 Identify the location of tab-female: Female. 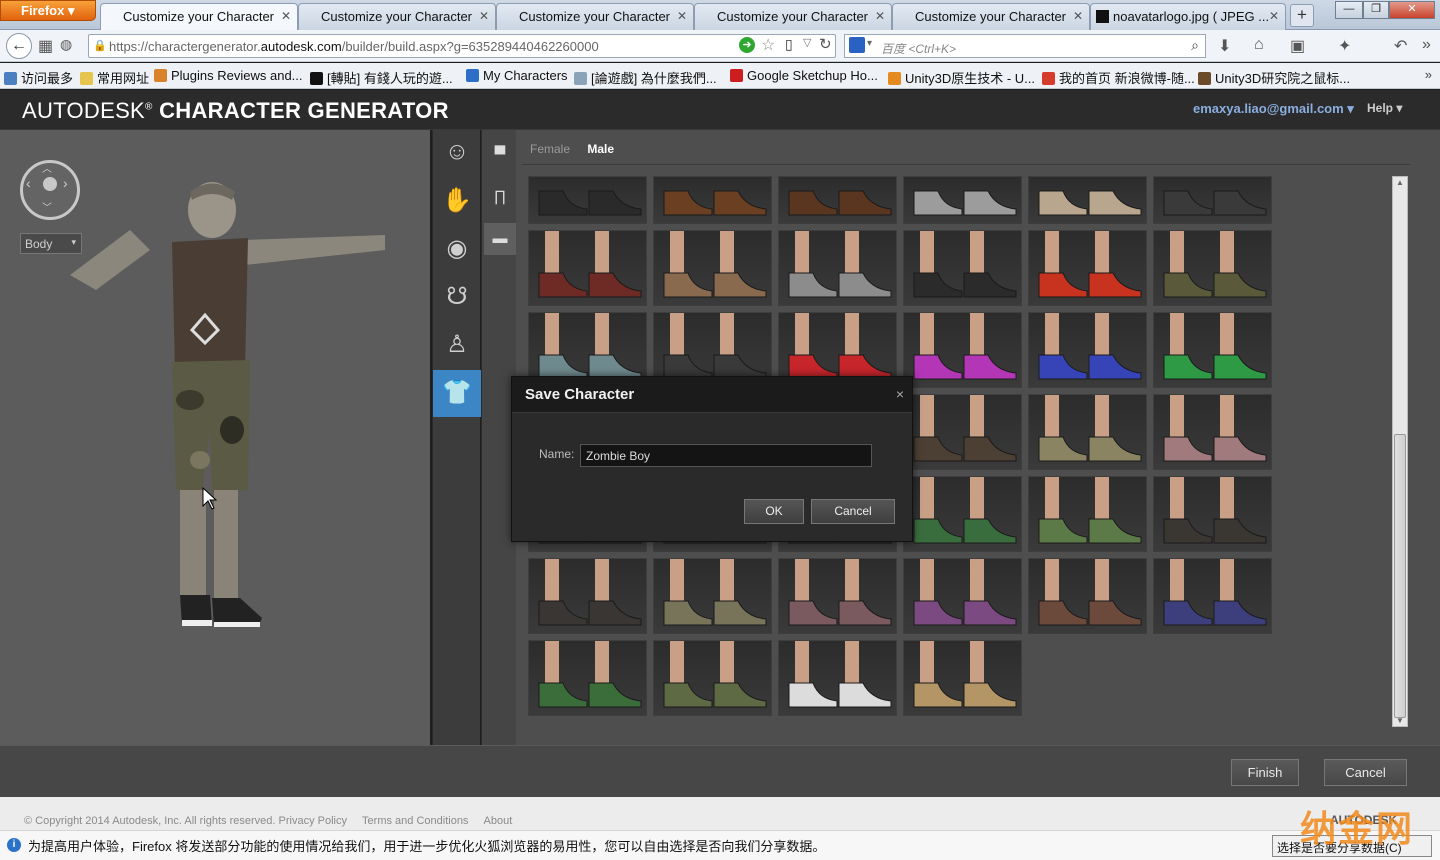
(550, 149).